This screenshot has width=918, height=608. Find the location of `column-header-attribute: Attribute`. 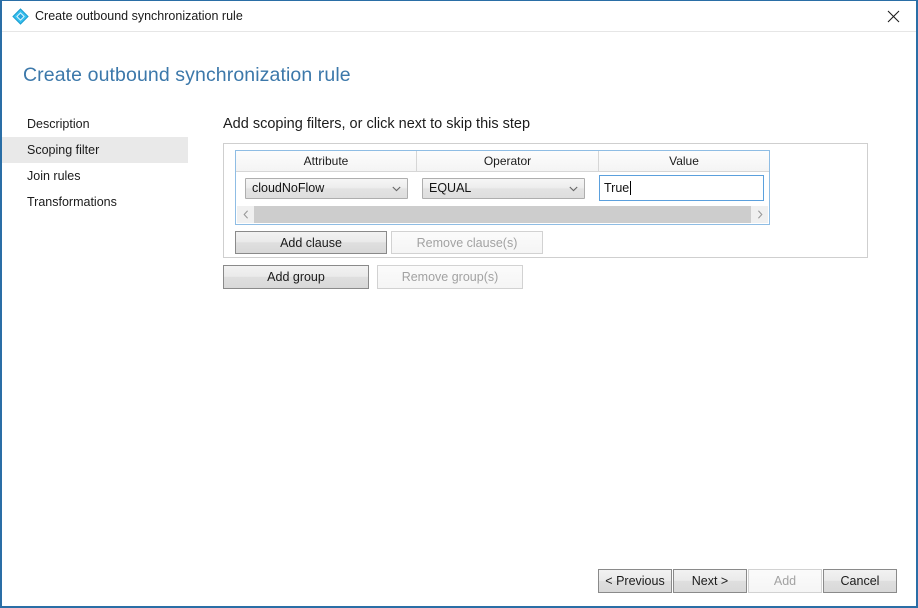

column-header-attribute: Attribute is located at coordinates (326, 161).